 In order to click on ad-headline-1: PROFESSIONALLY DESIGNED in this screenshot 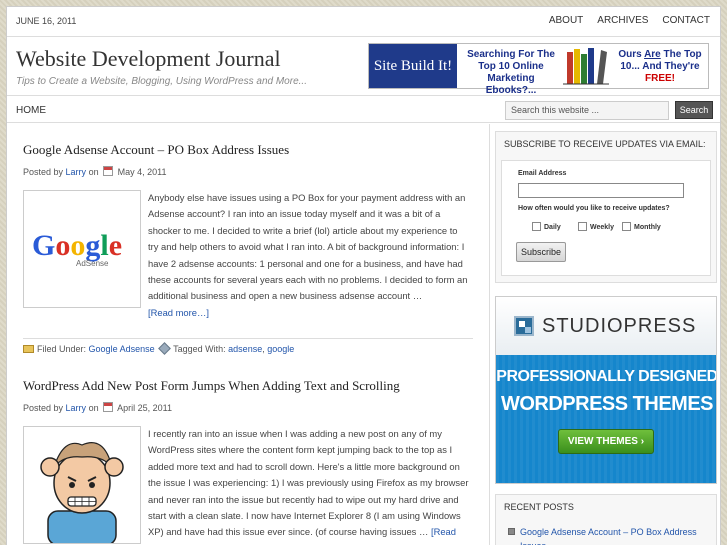, I will do `click(606, 376)`.